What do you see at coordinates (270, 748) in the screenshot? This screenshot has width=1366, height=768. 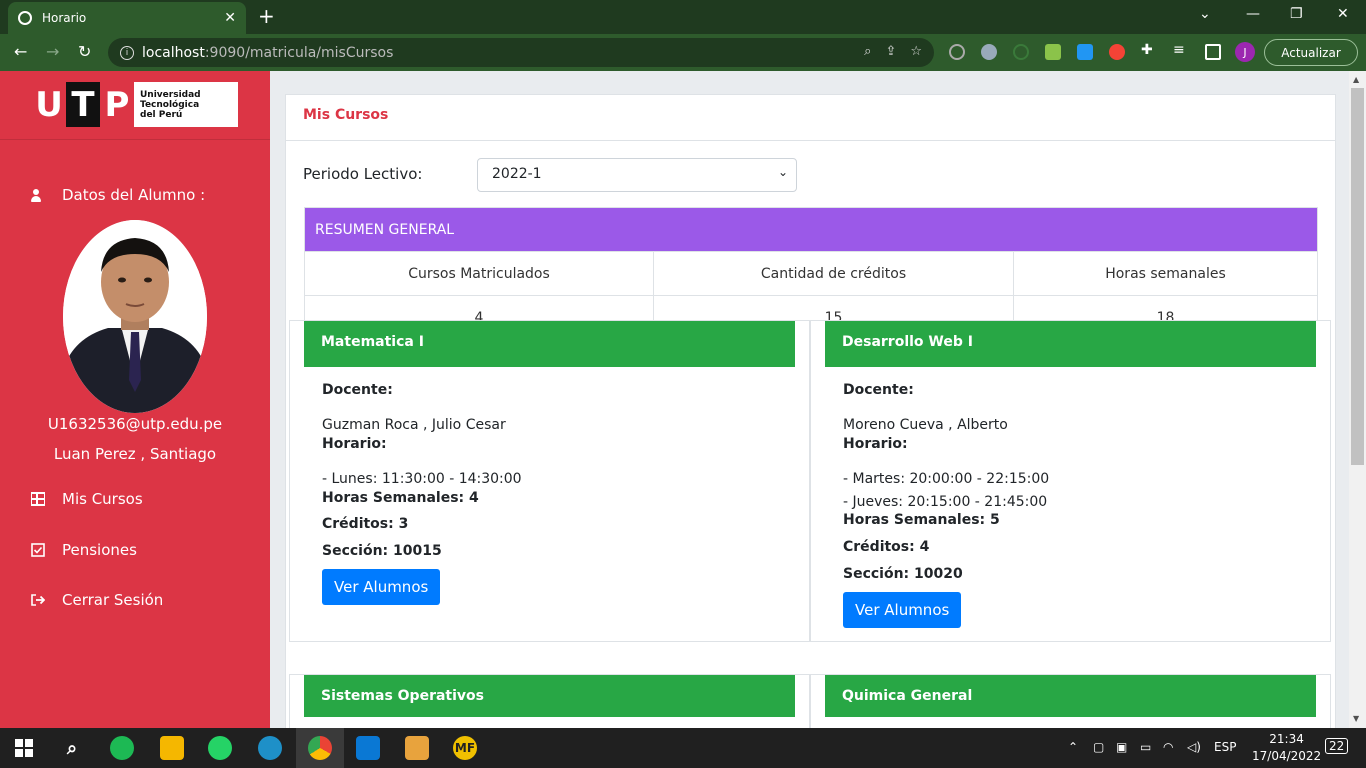 I see `edge-icon` at bounding box center [270, 748].